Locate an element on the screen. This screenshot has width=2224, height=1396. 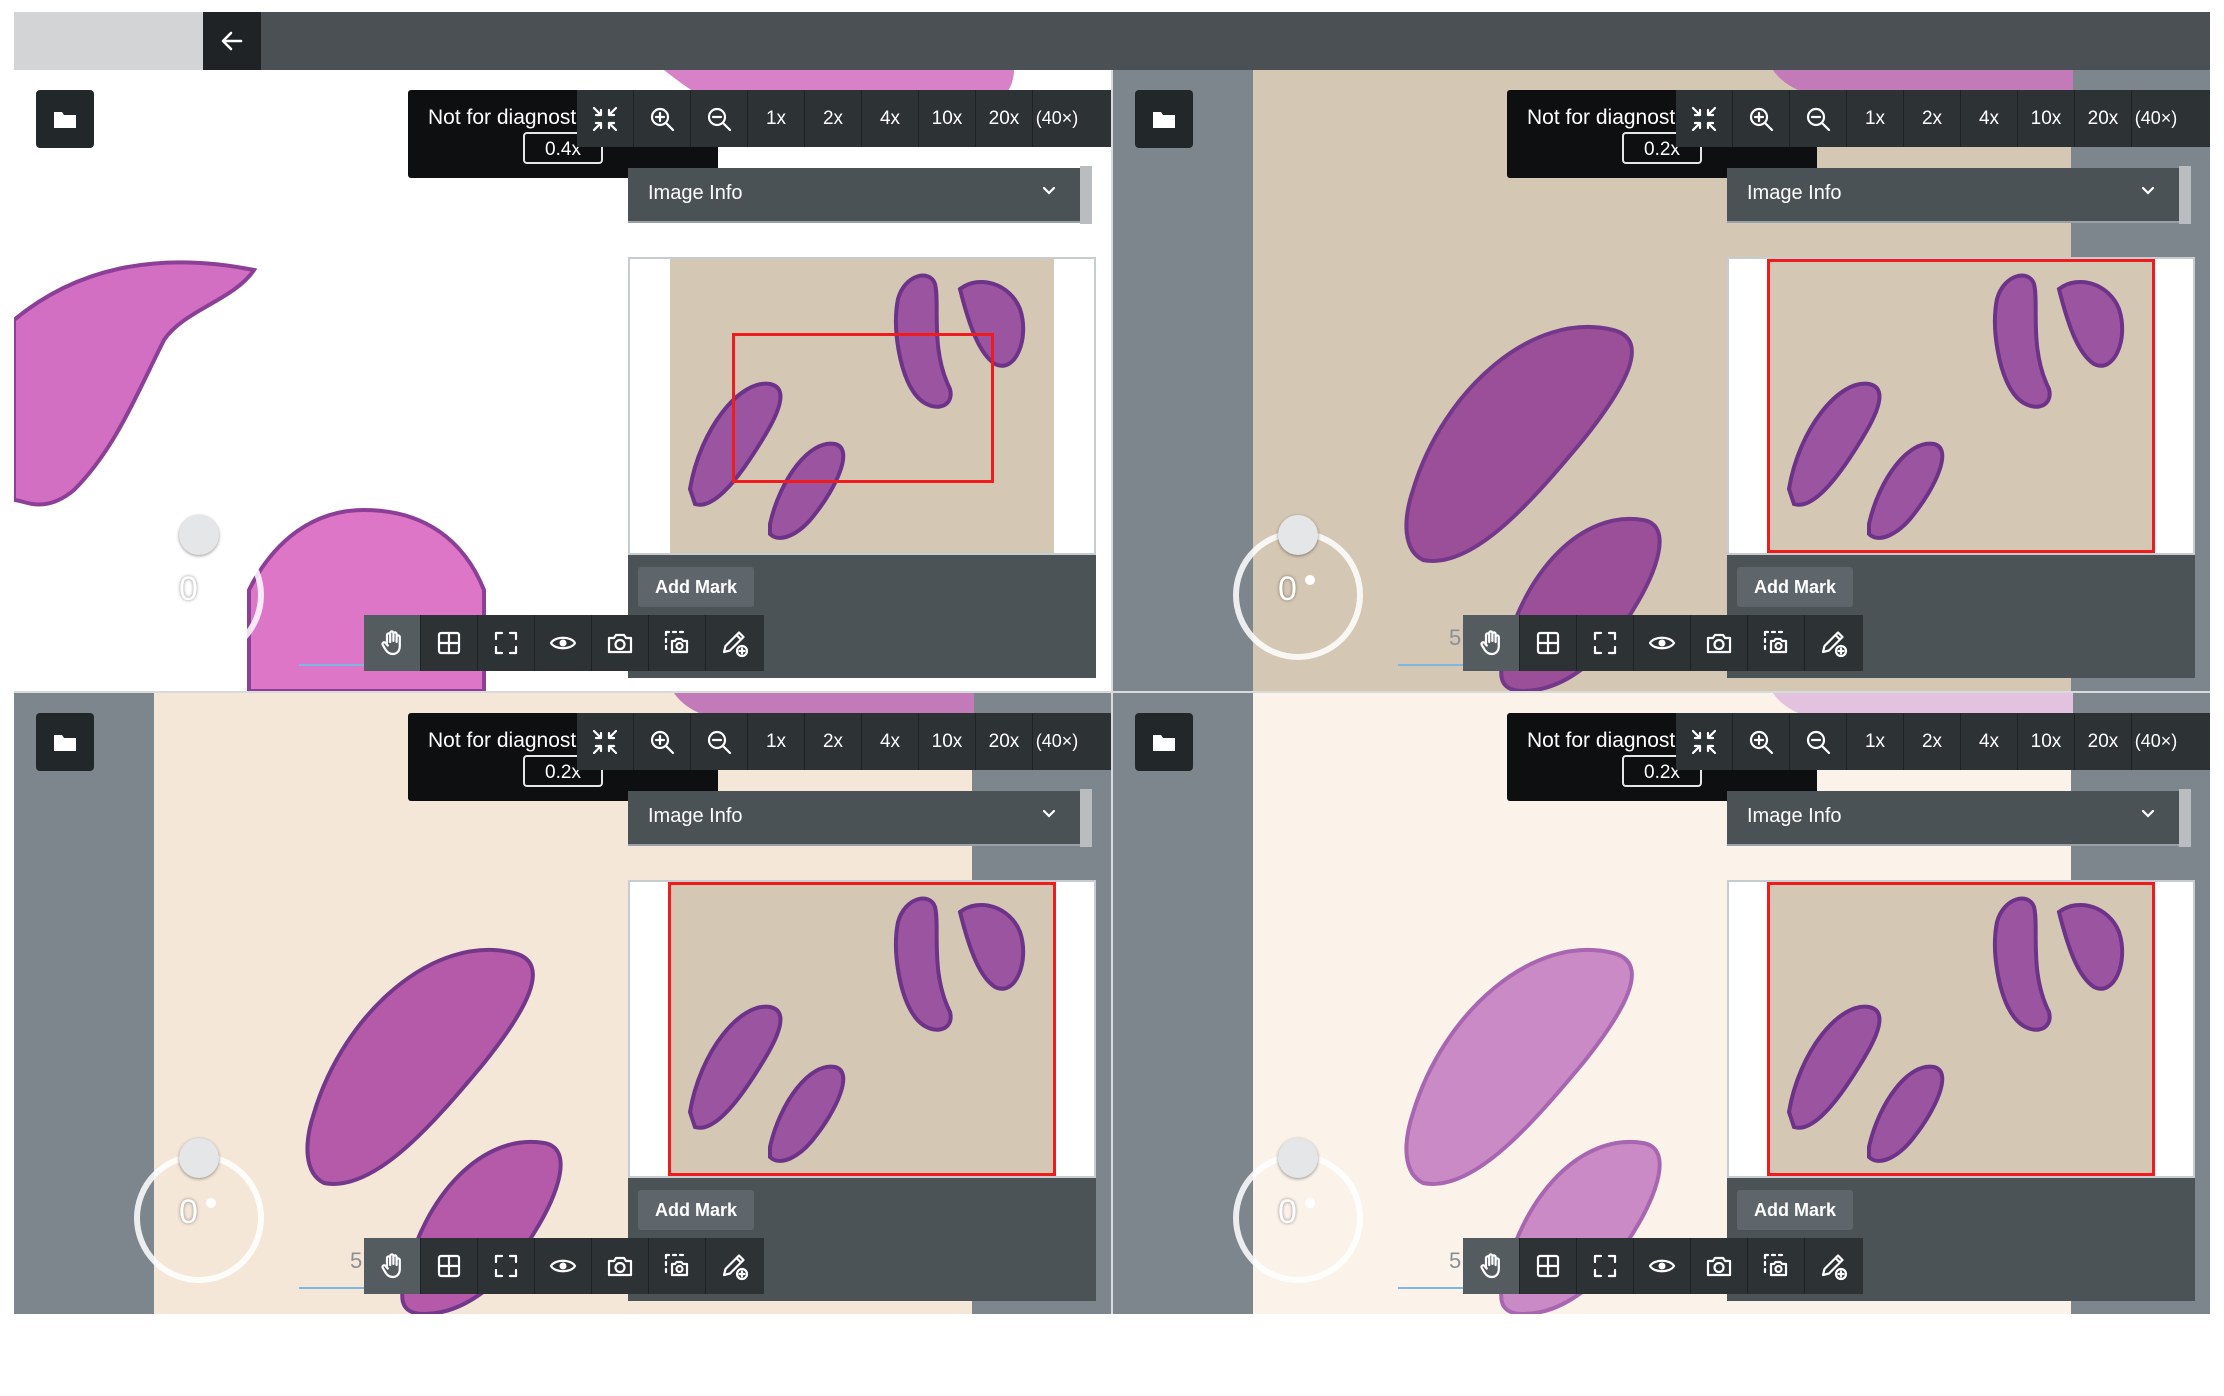
zoom-label: 2x is located at coordinates (833, 118).